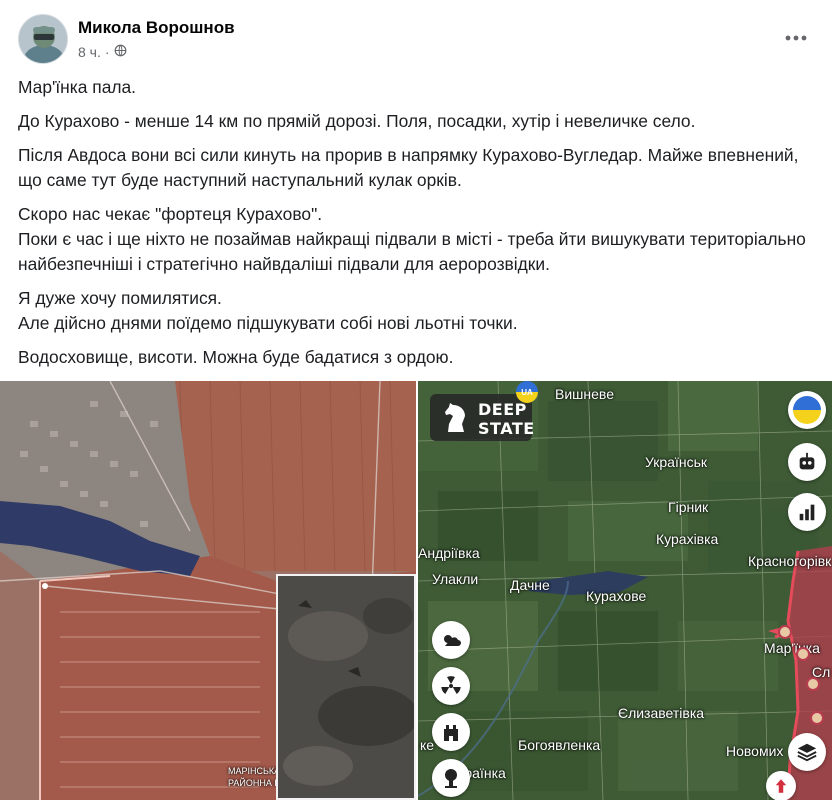 The image size is (832, 800). Describe the element at coordinates (559, 745) in the screenshot. I see `place-bohoyavlenka: Богоявленка` at that location.